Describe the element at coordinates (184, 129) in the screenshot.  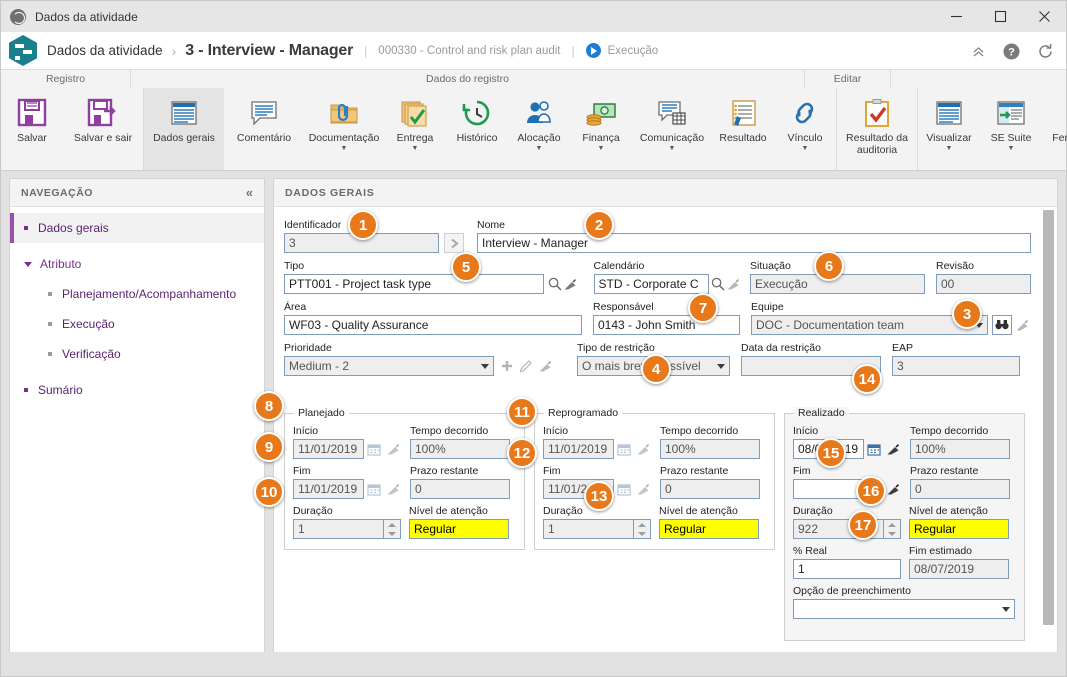
I see `ribbon-button-dados-gerais: Dados gerais` at that location.